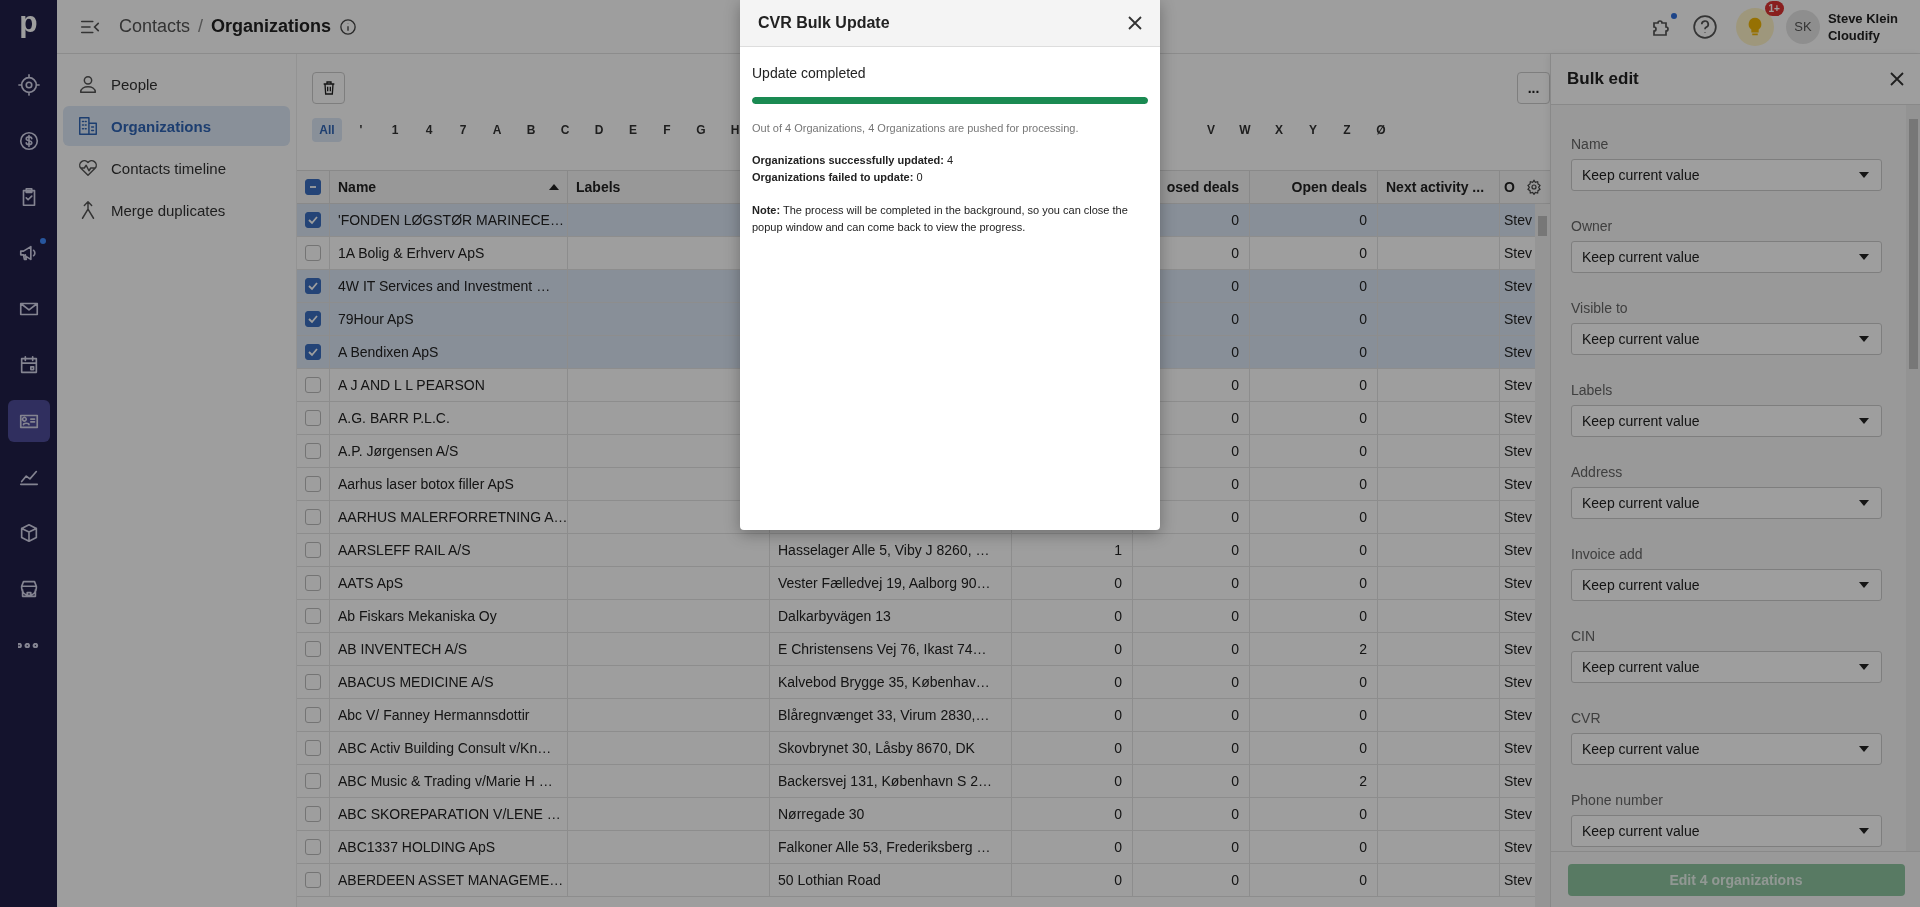 This screenshot has width=1920, height=907. Describe the element at coordinates (1607, 554) in the screenshot. I see `field-label: Invoice add` at that location.